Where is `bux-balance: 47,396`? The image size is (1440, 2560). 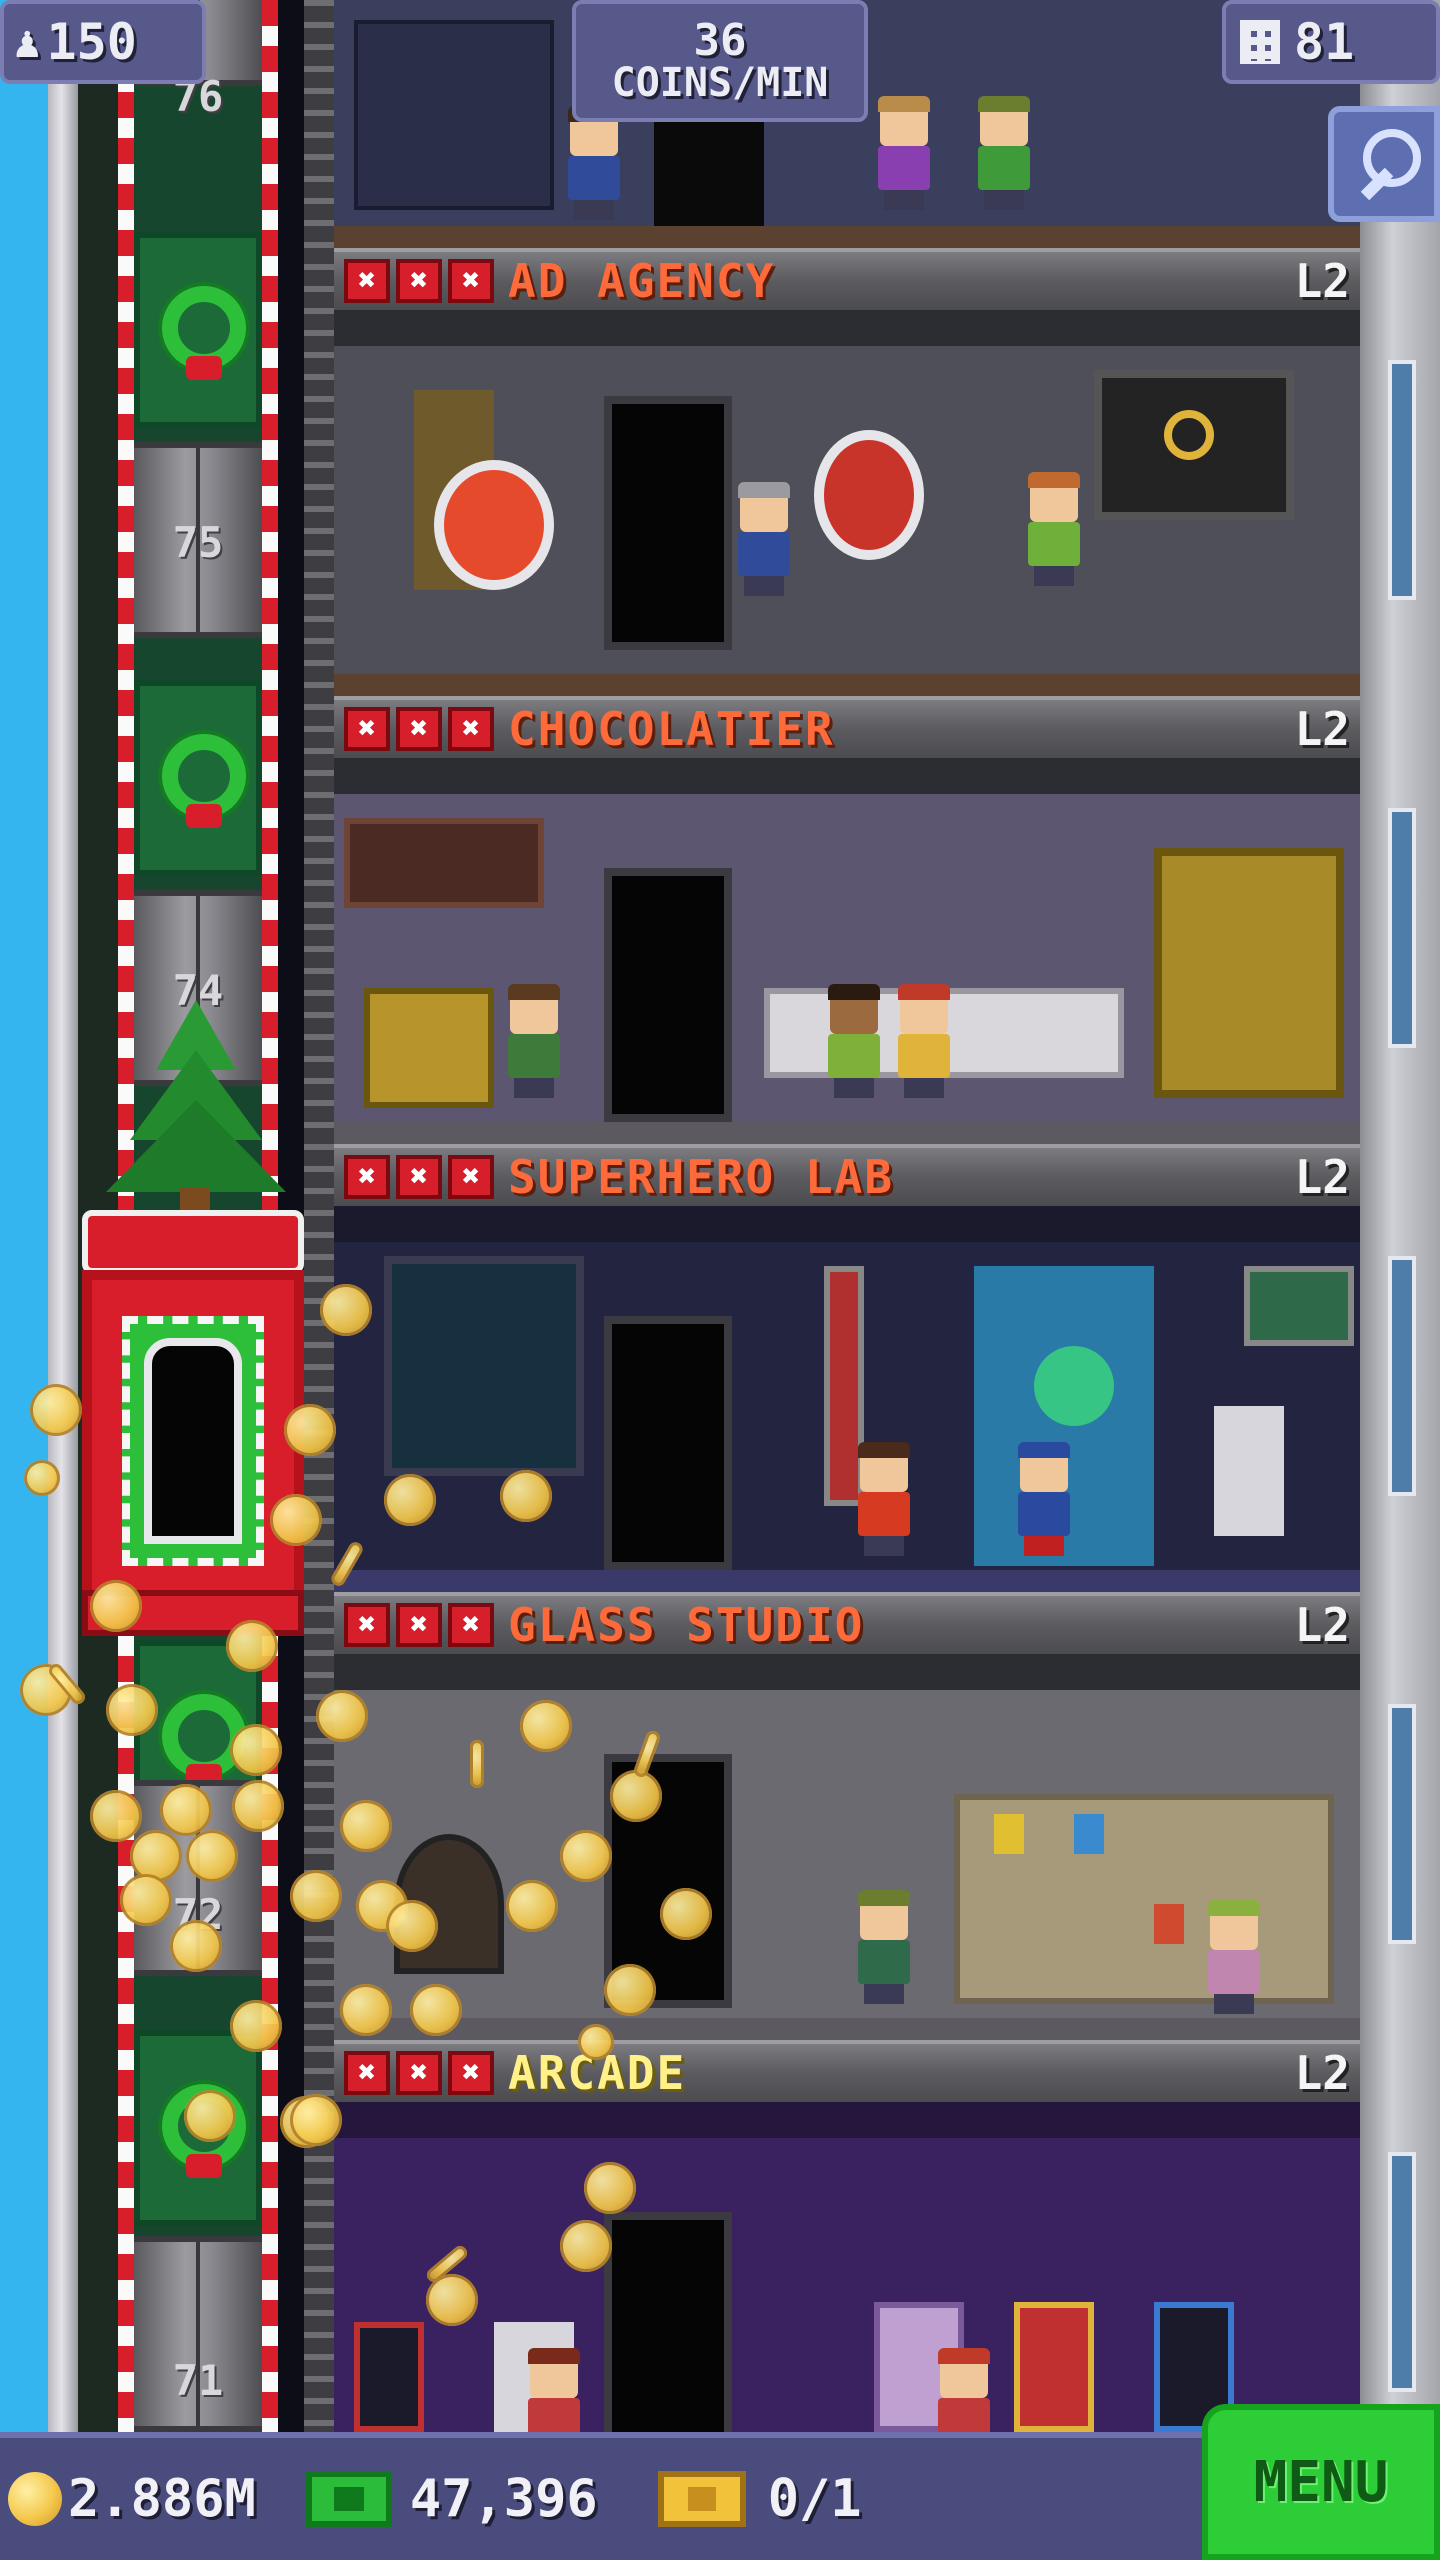 bux-balance: 47,396 is located at coordinates (427, 2499).